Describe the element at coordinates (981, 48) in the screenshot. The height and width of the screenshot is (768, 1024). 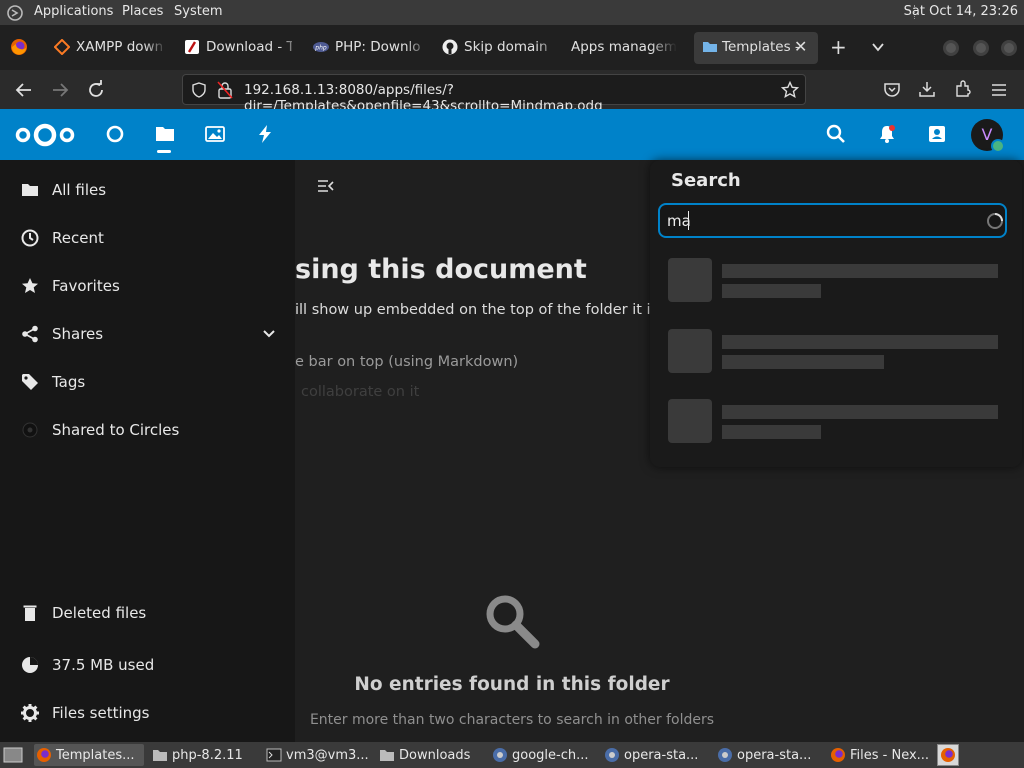
I see `maximize-window-button` at that location.